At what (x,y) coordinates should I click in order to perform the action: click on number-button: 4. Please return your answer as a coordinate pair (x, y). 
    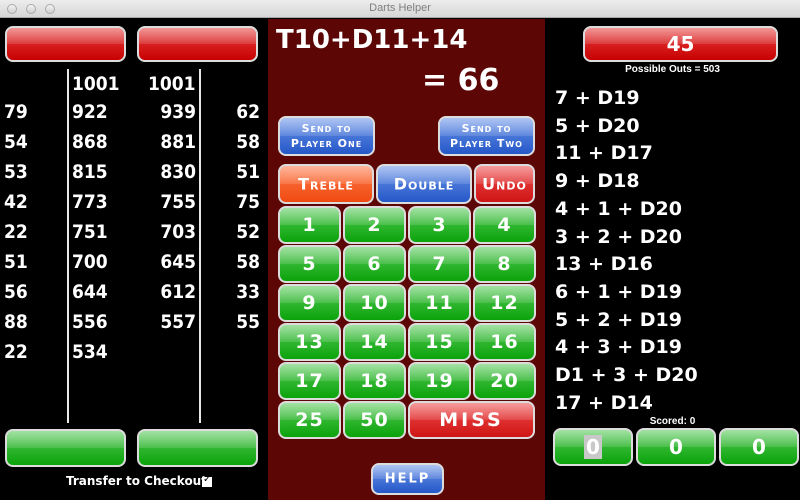
    Looking at the image, I should click on (504, 225).